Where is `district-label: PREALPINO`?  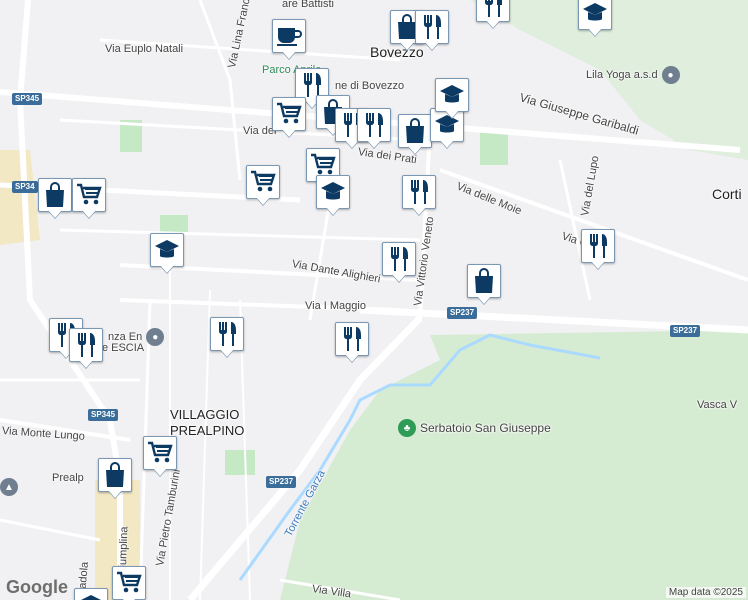
district-label: PREALPINO is located at coordinates (207, 430).